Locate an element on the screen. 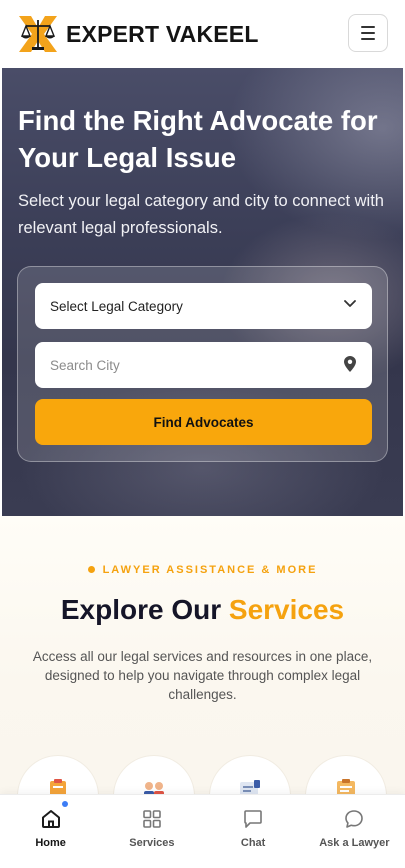  nav-label-ask-lawyer: Ask a Lawyer is located at coordinates (354, 843).